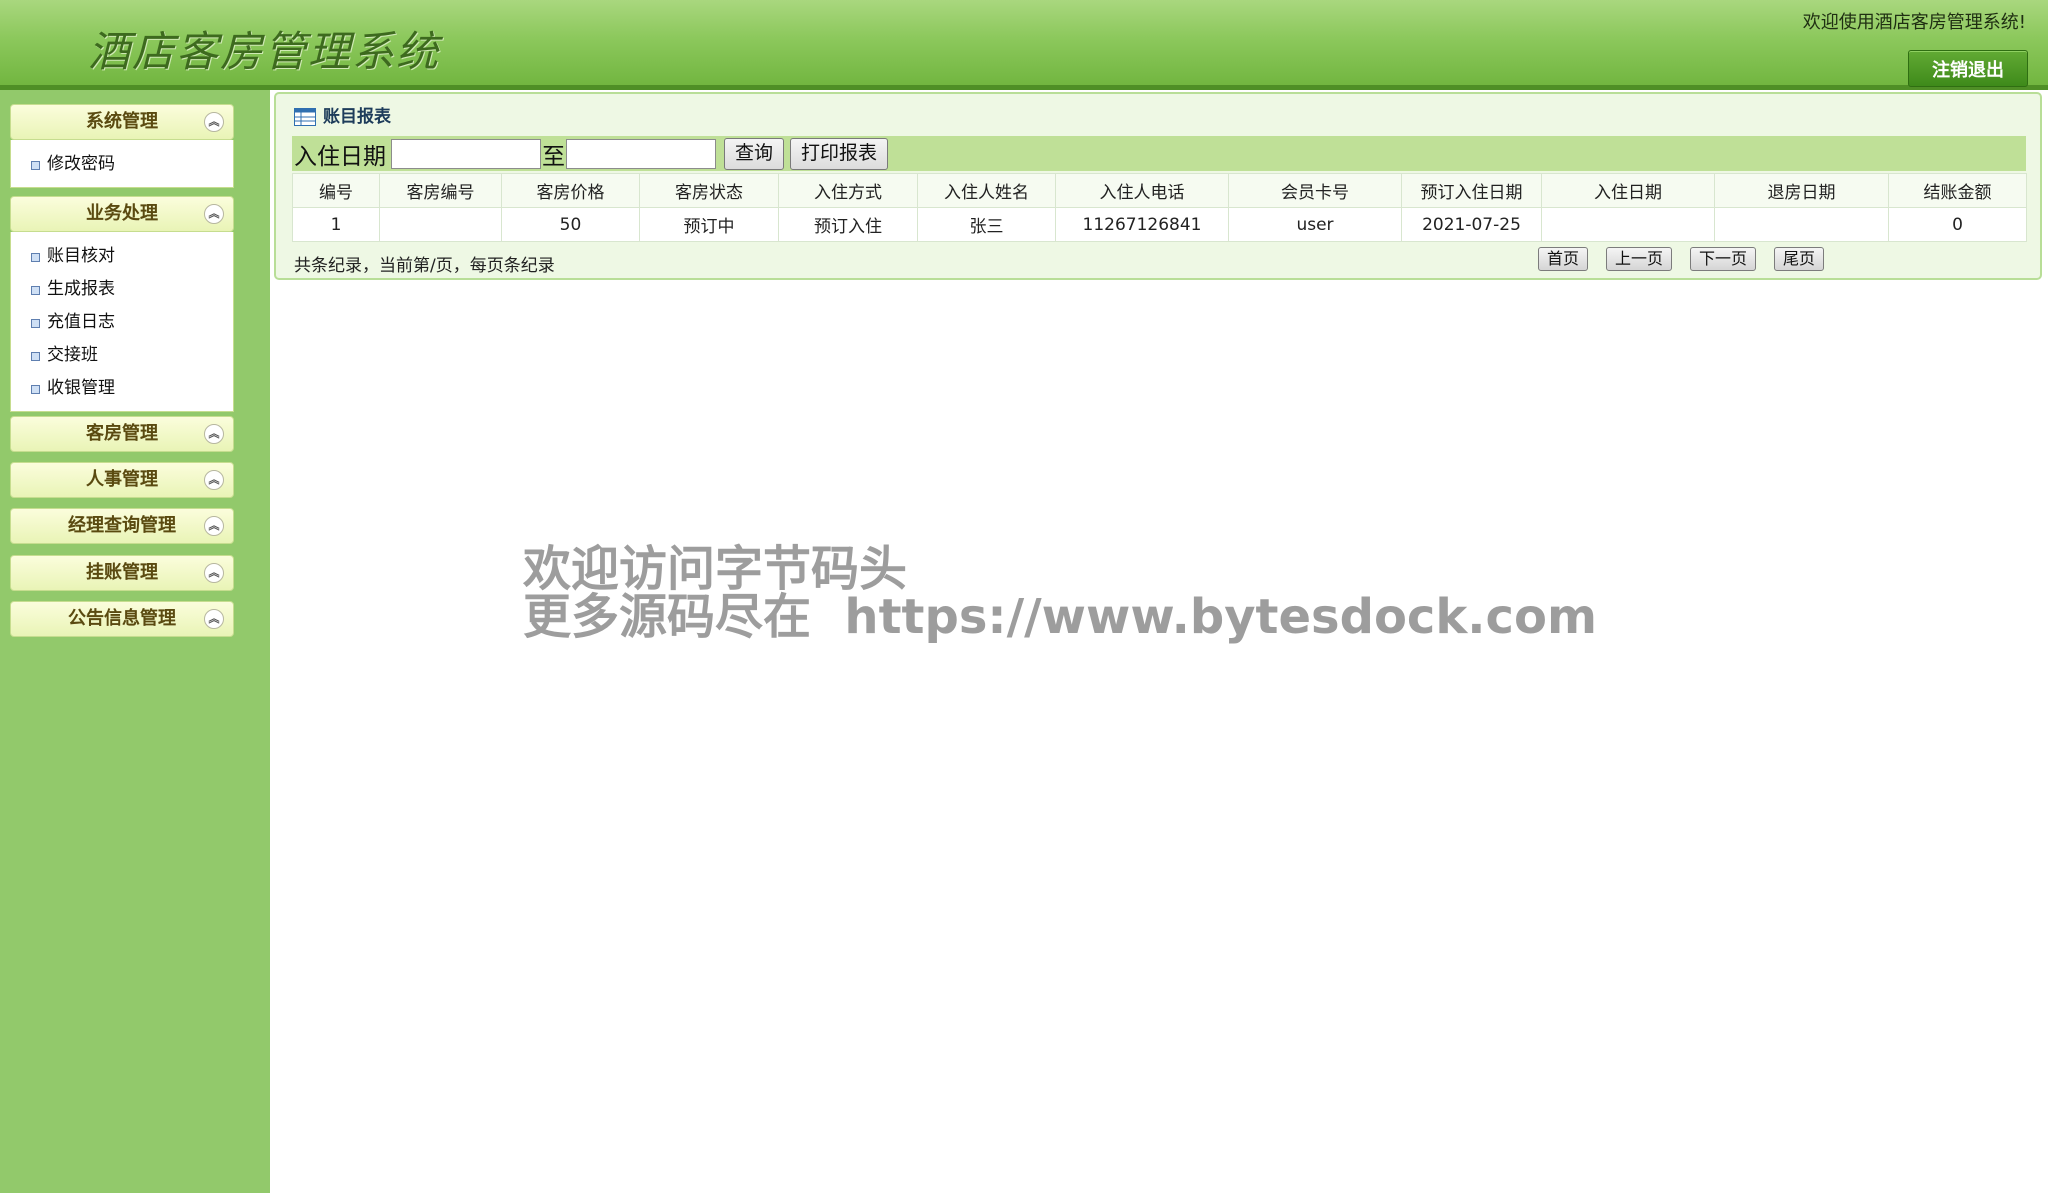 The width and height of the screenshot is (2048, 1193). What do you see at coordinates (1957, 224) in the screenshot?
I see `table-cell: 0` at bounding box center [1957, 224].